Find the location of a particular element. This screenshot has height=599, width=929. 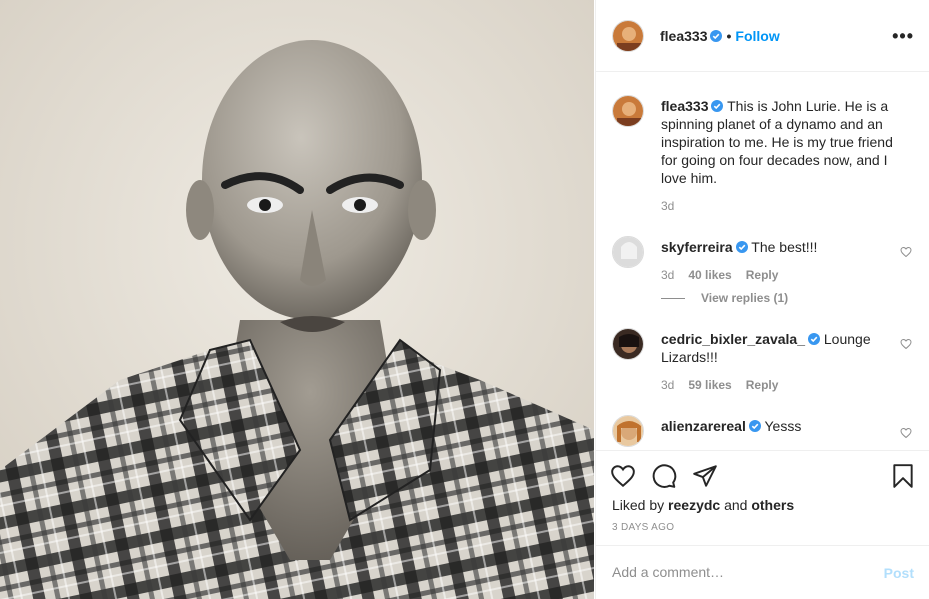

replies-line is located at coordinates (673, 299).